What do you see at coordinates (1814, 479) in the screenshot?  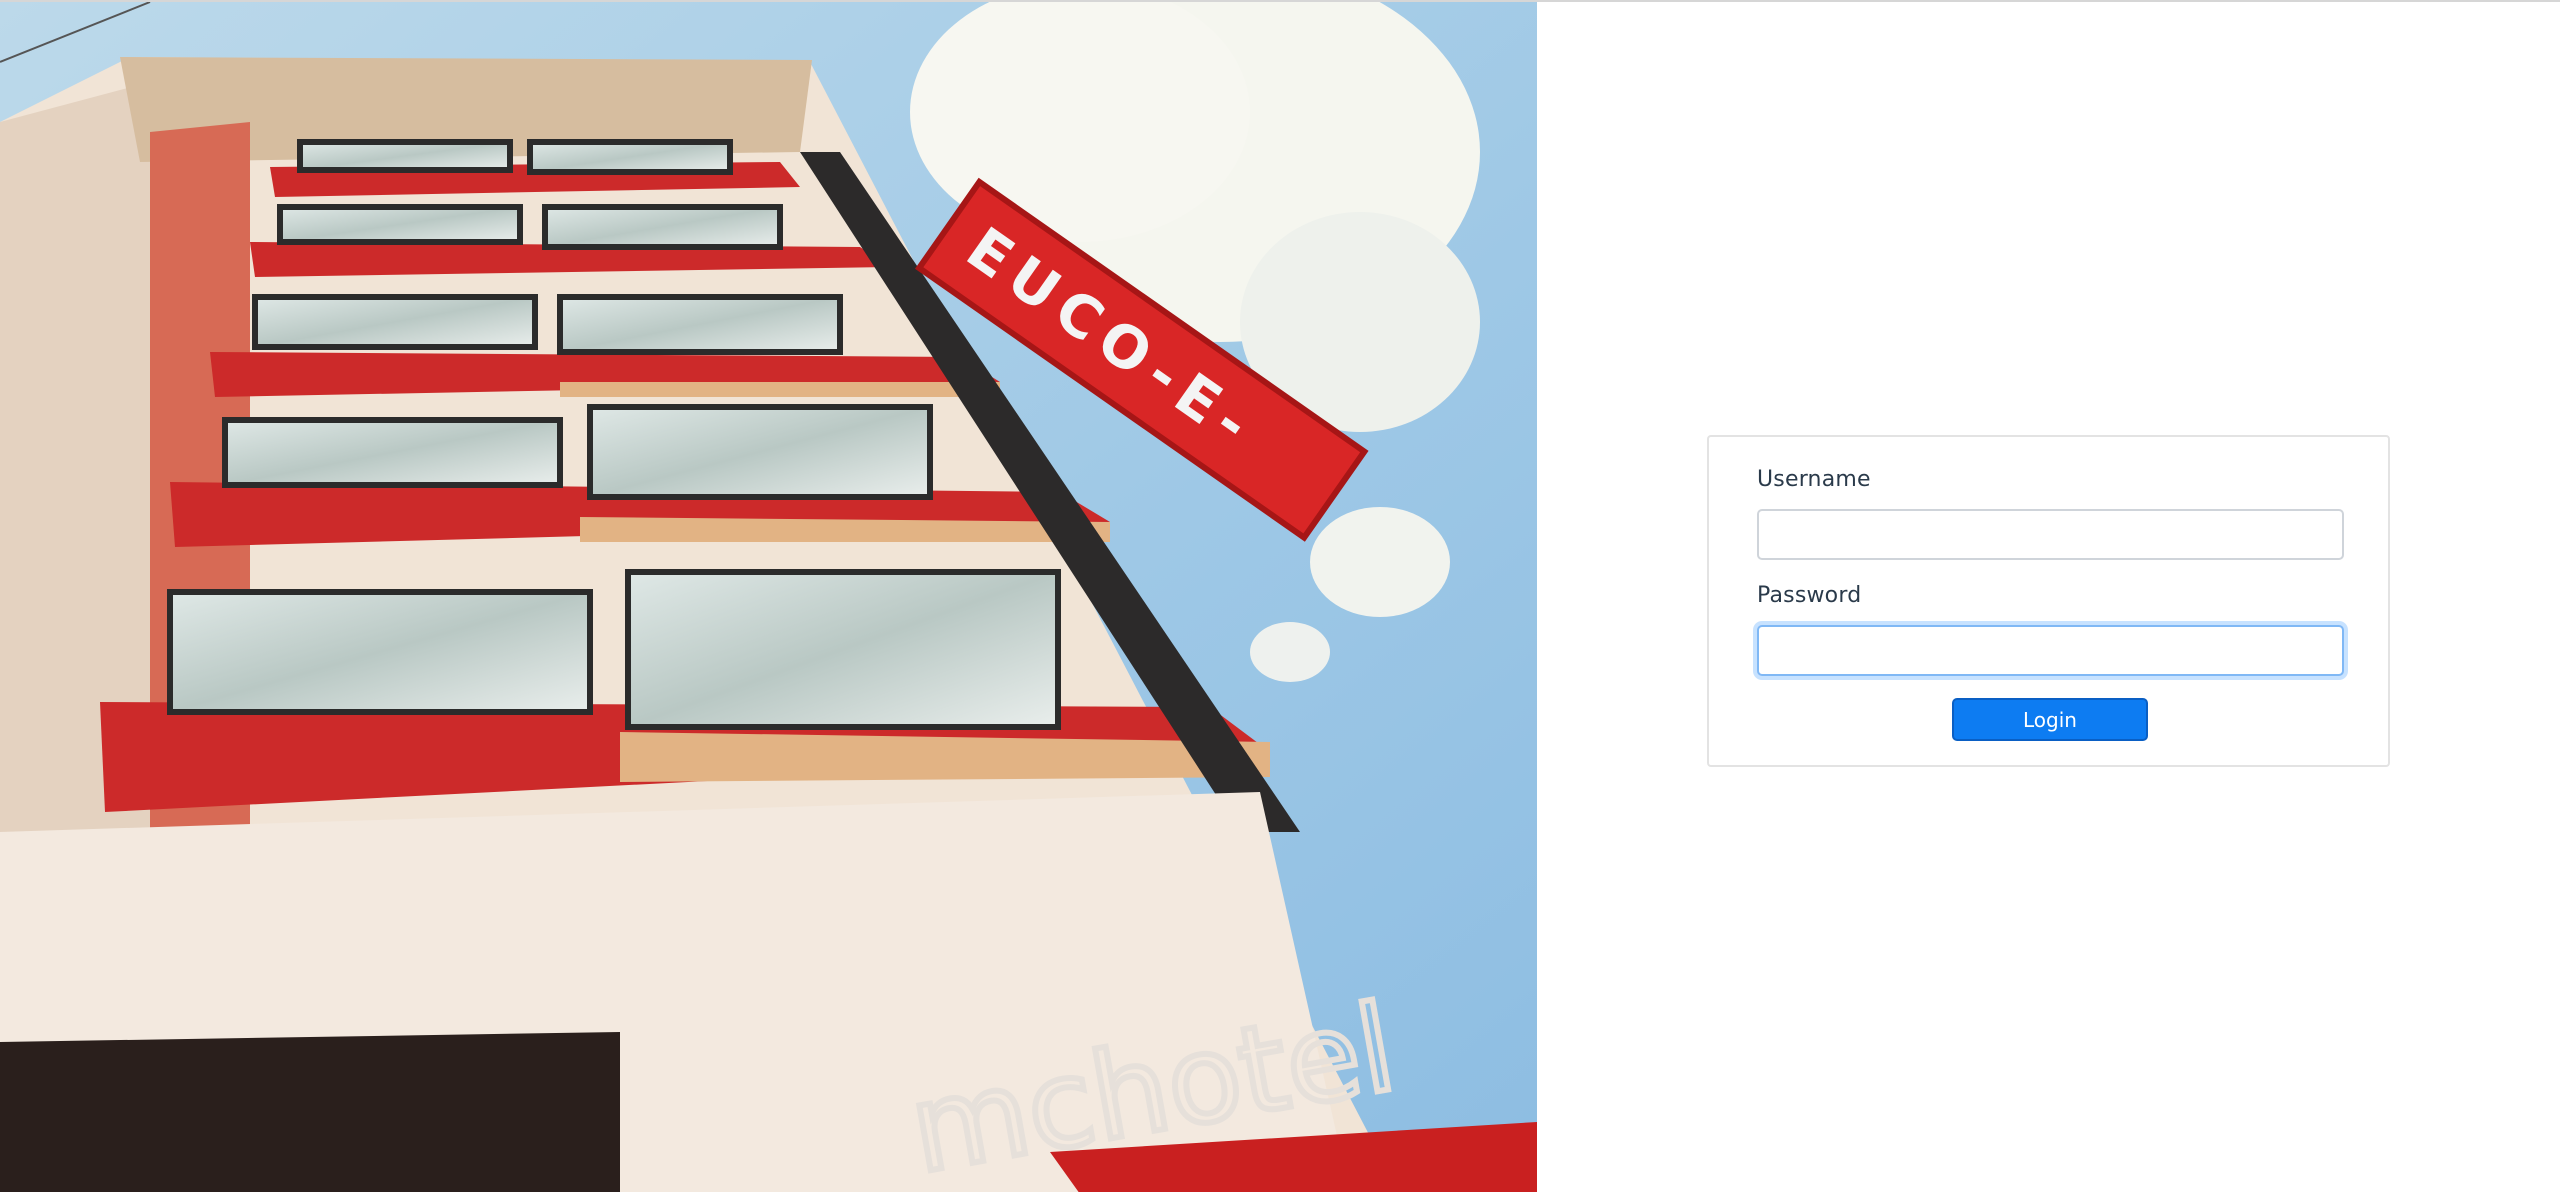 I see `username-label: Username` at bounding box center [1814, 479].